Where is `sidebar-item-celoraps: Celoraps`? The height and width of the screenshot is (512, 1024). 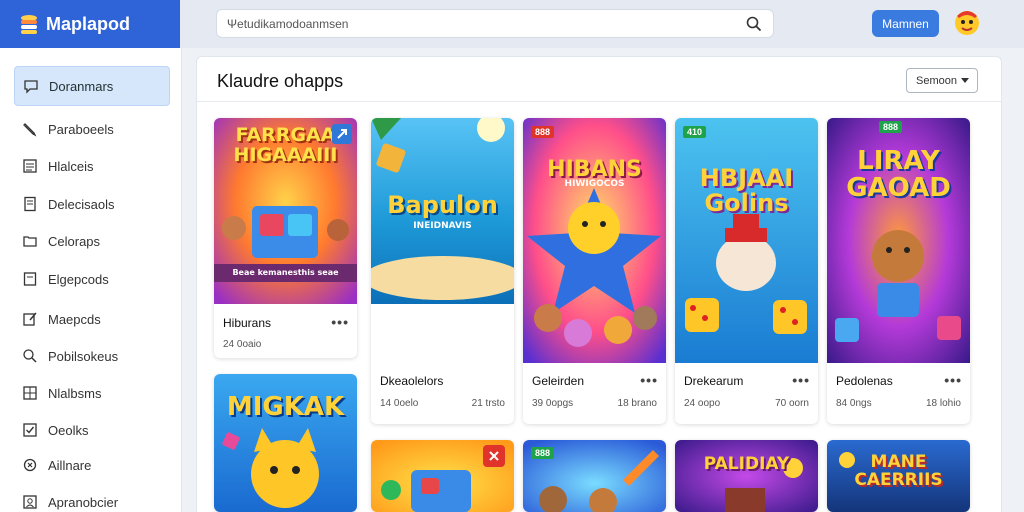
sidebar-item-celoraps: Celoraps is located at coordinates (92, 241).